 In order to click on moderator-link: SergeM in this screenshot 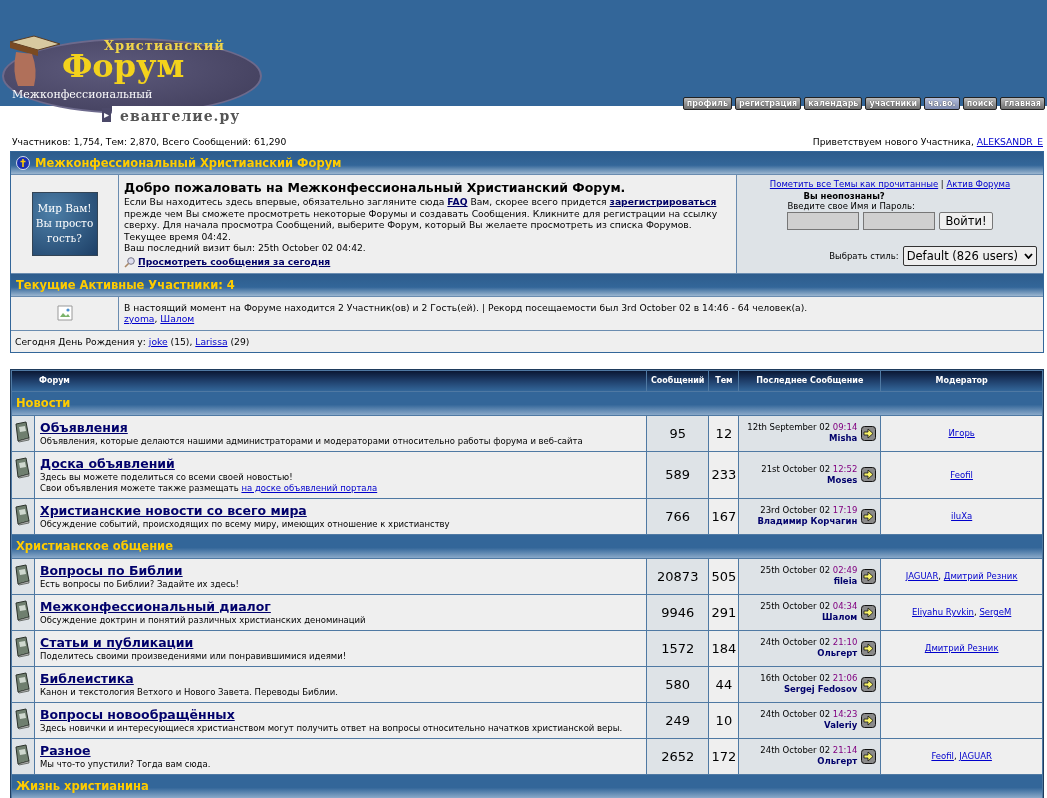, I will do `click(995, 612)`.